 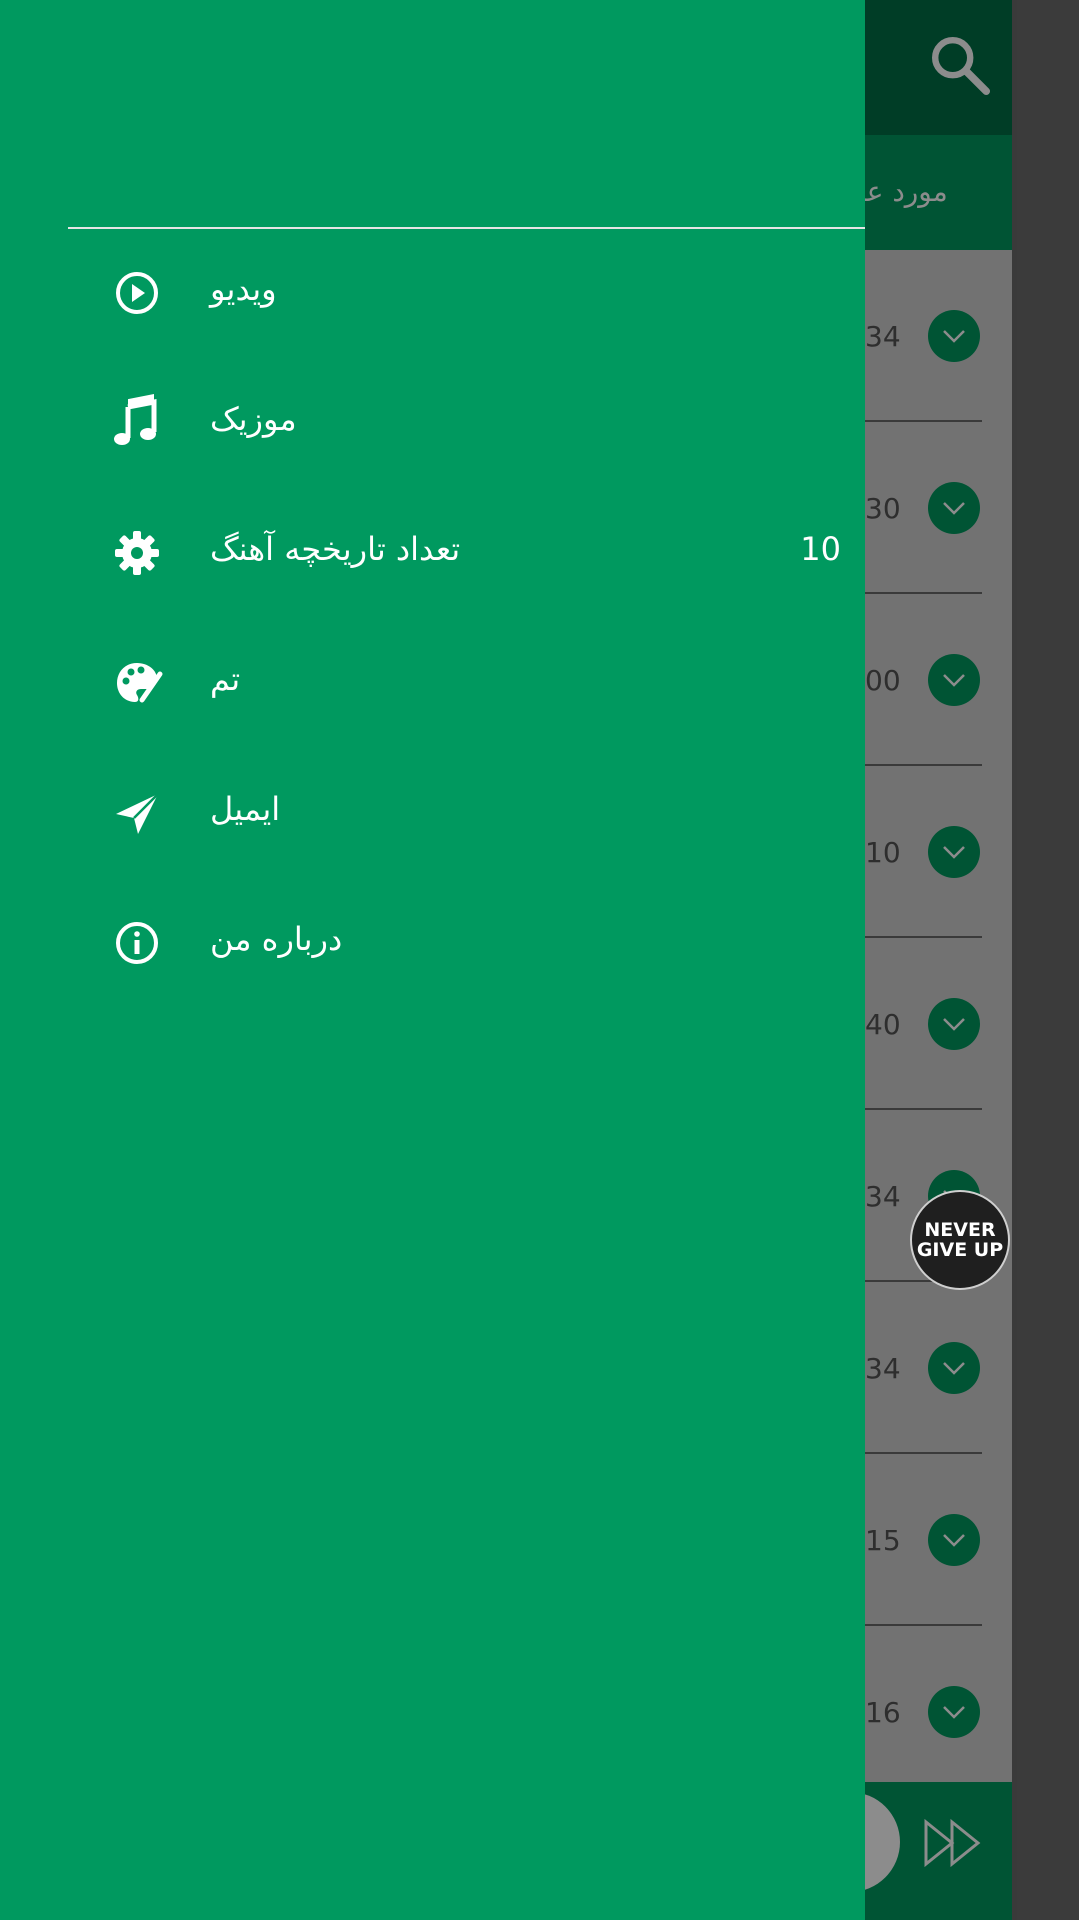 What do you see at coordinates (466, 553) in the screenshot?
I see `drawer-item-history-count: تعداد تاریخچه آهنگ 10` at bounding box center [466, 553].